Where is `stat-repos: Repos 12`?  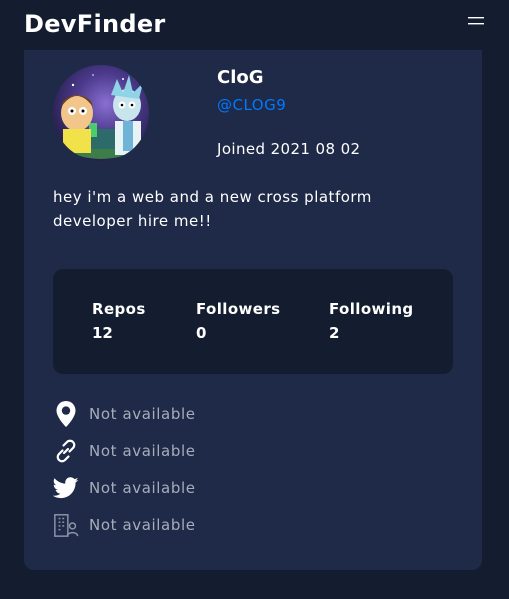 stat-repos: Repos 12 is located at coordinates (119, 321).